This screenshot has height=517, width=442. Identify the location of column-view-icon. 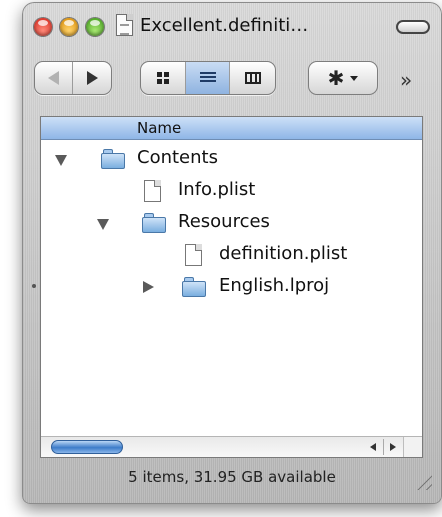
(252, 78).